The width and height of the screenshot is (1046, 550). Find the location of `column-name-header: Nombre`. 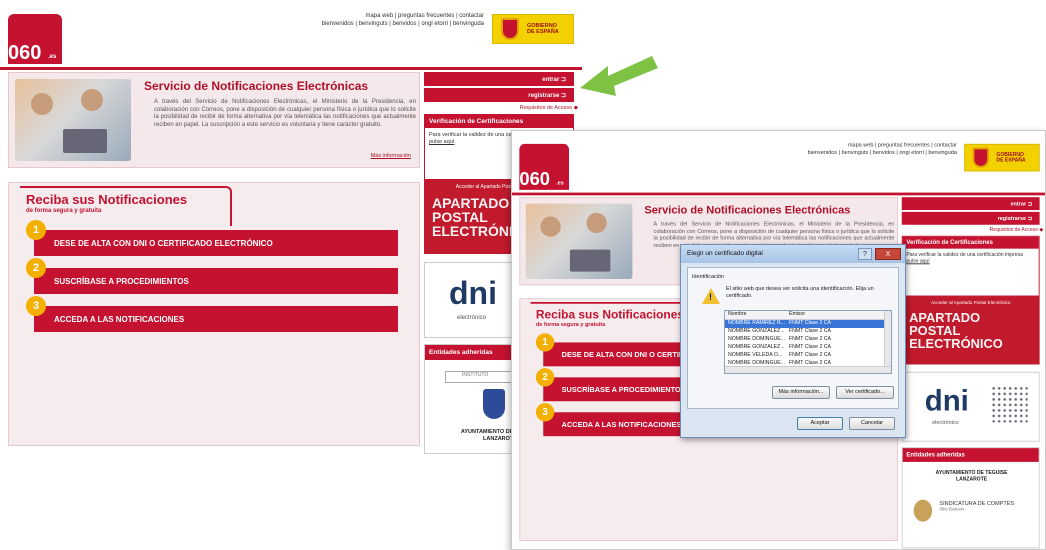

column-name-header: Nombre is located at coordinates (755, 315).